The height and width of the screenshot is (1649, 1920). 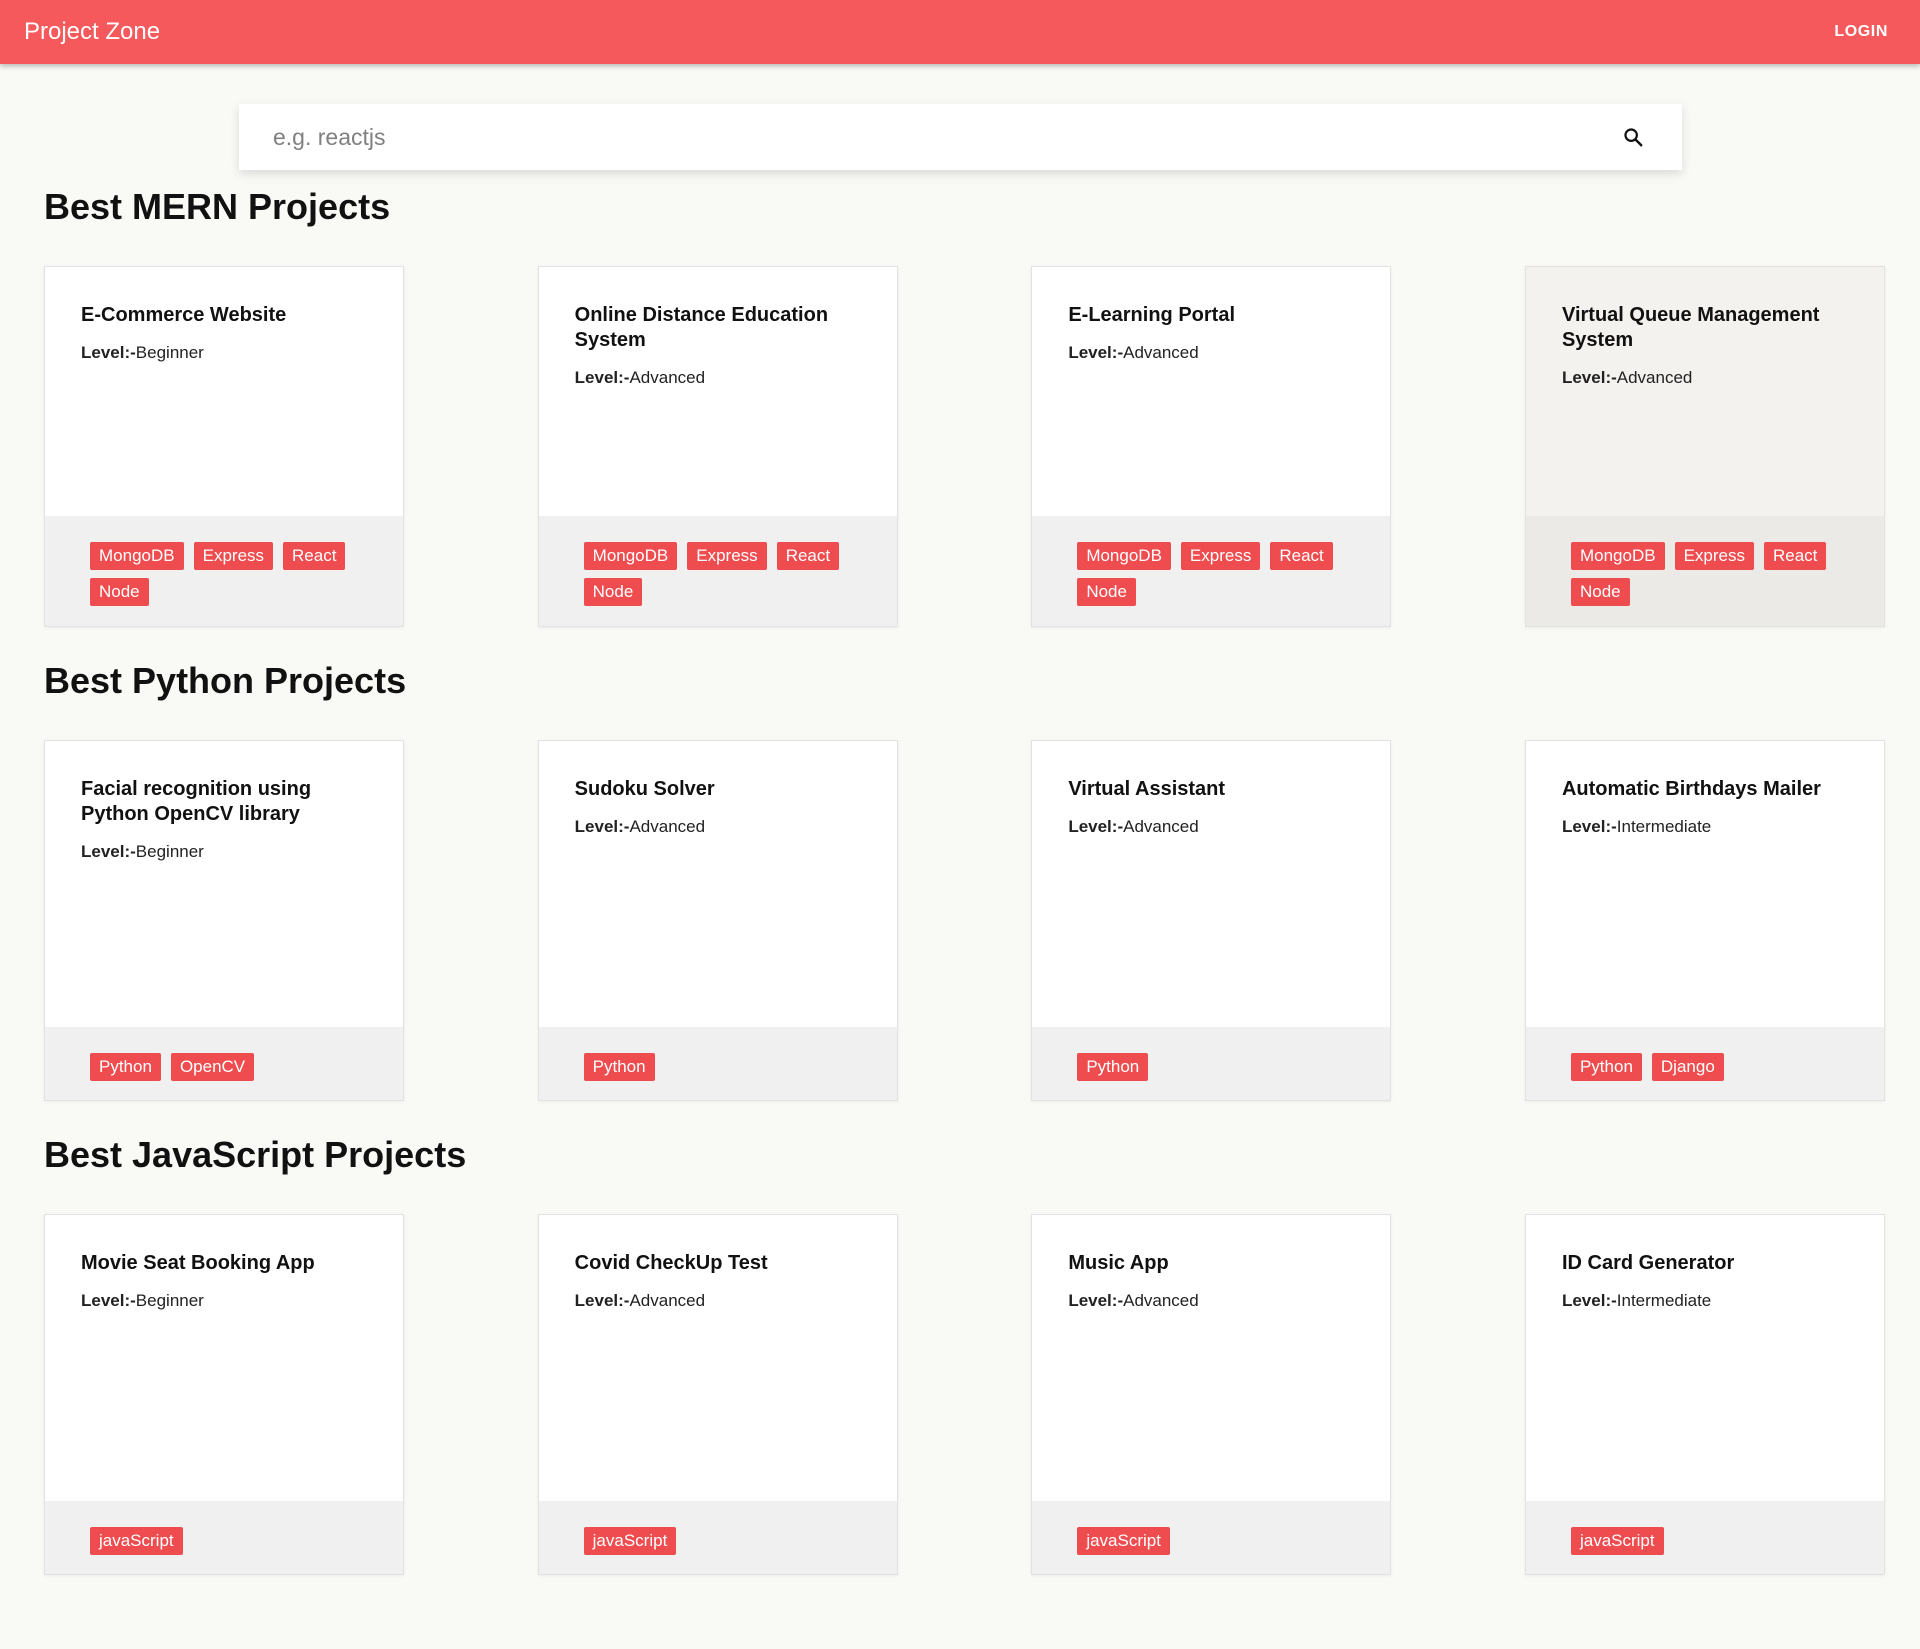 I want to click on search-icon, so click(x=1633, y=137).